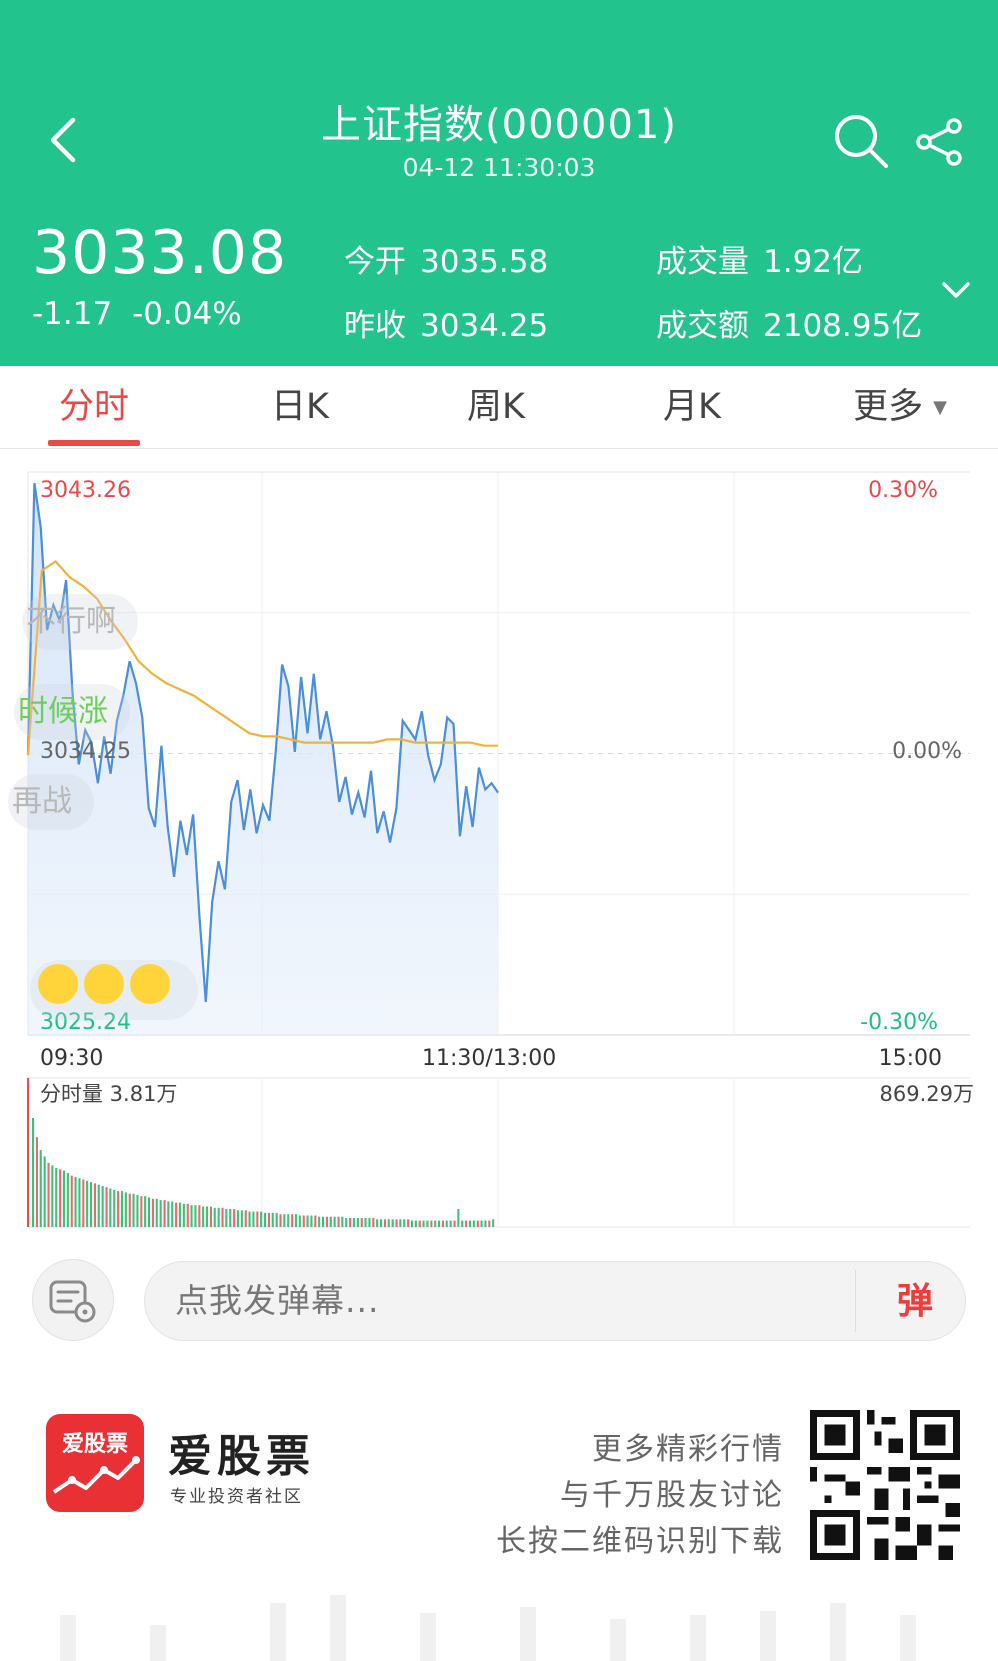  Describe the element at coordinates (160, 253) in the screenshot. I see `current-price: 3033.08` at that location.